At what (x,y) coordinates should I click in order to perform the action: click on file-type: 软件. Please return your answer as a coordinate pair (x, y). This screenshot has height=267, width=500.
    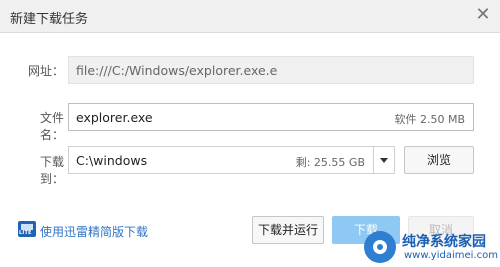
    Looking at the image, I should click on (405, 119).